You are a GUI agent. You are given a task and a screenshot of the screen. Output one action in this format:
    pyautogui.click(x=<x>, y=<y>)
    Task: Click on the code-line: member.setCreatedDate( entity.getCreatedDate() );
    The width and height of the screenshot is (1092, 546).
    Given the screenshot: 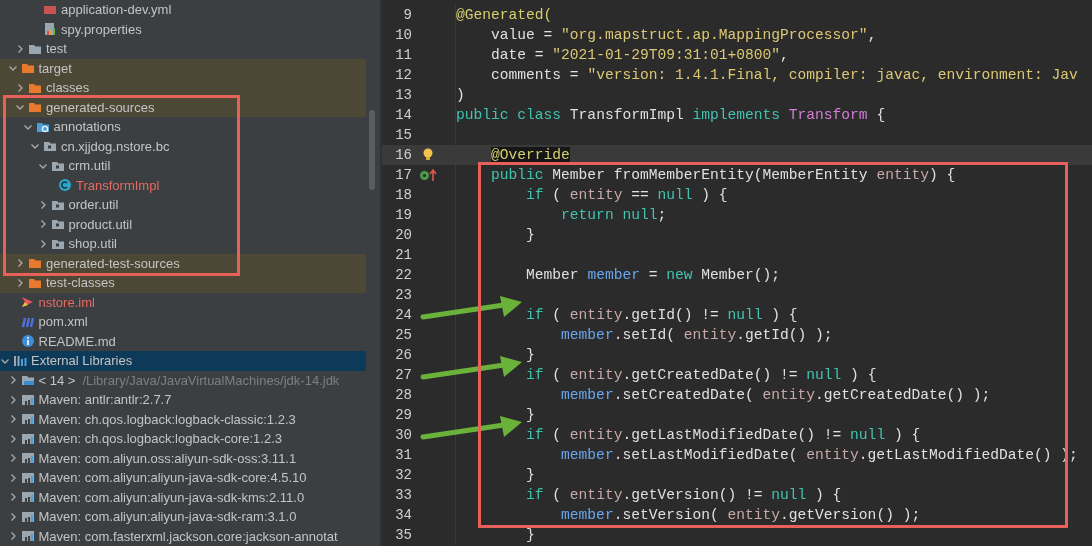 What is the action you would take?
    pyautogui.click(x=775, y=395)
    